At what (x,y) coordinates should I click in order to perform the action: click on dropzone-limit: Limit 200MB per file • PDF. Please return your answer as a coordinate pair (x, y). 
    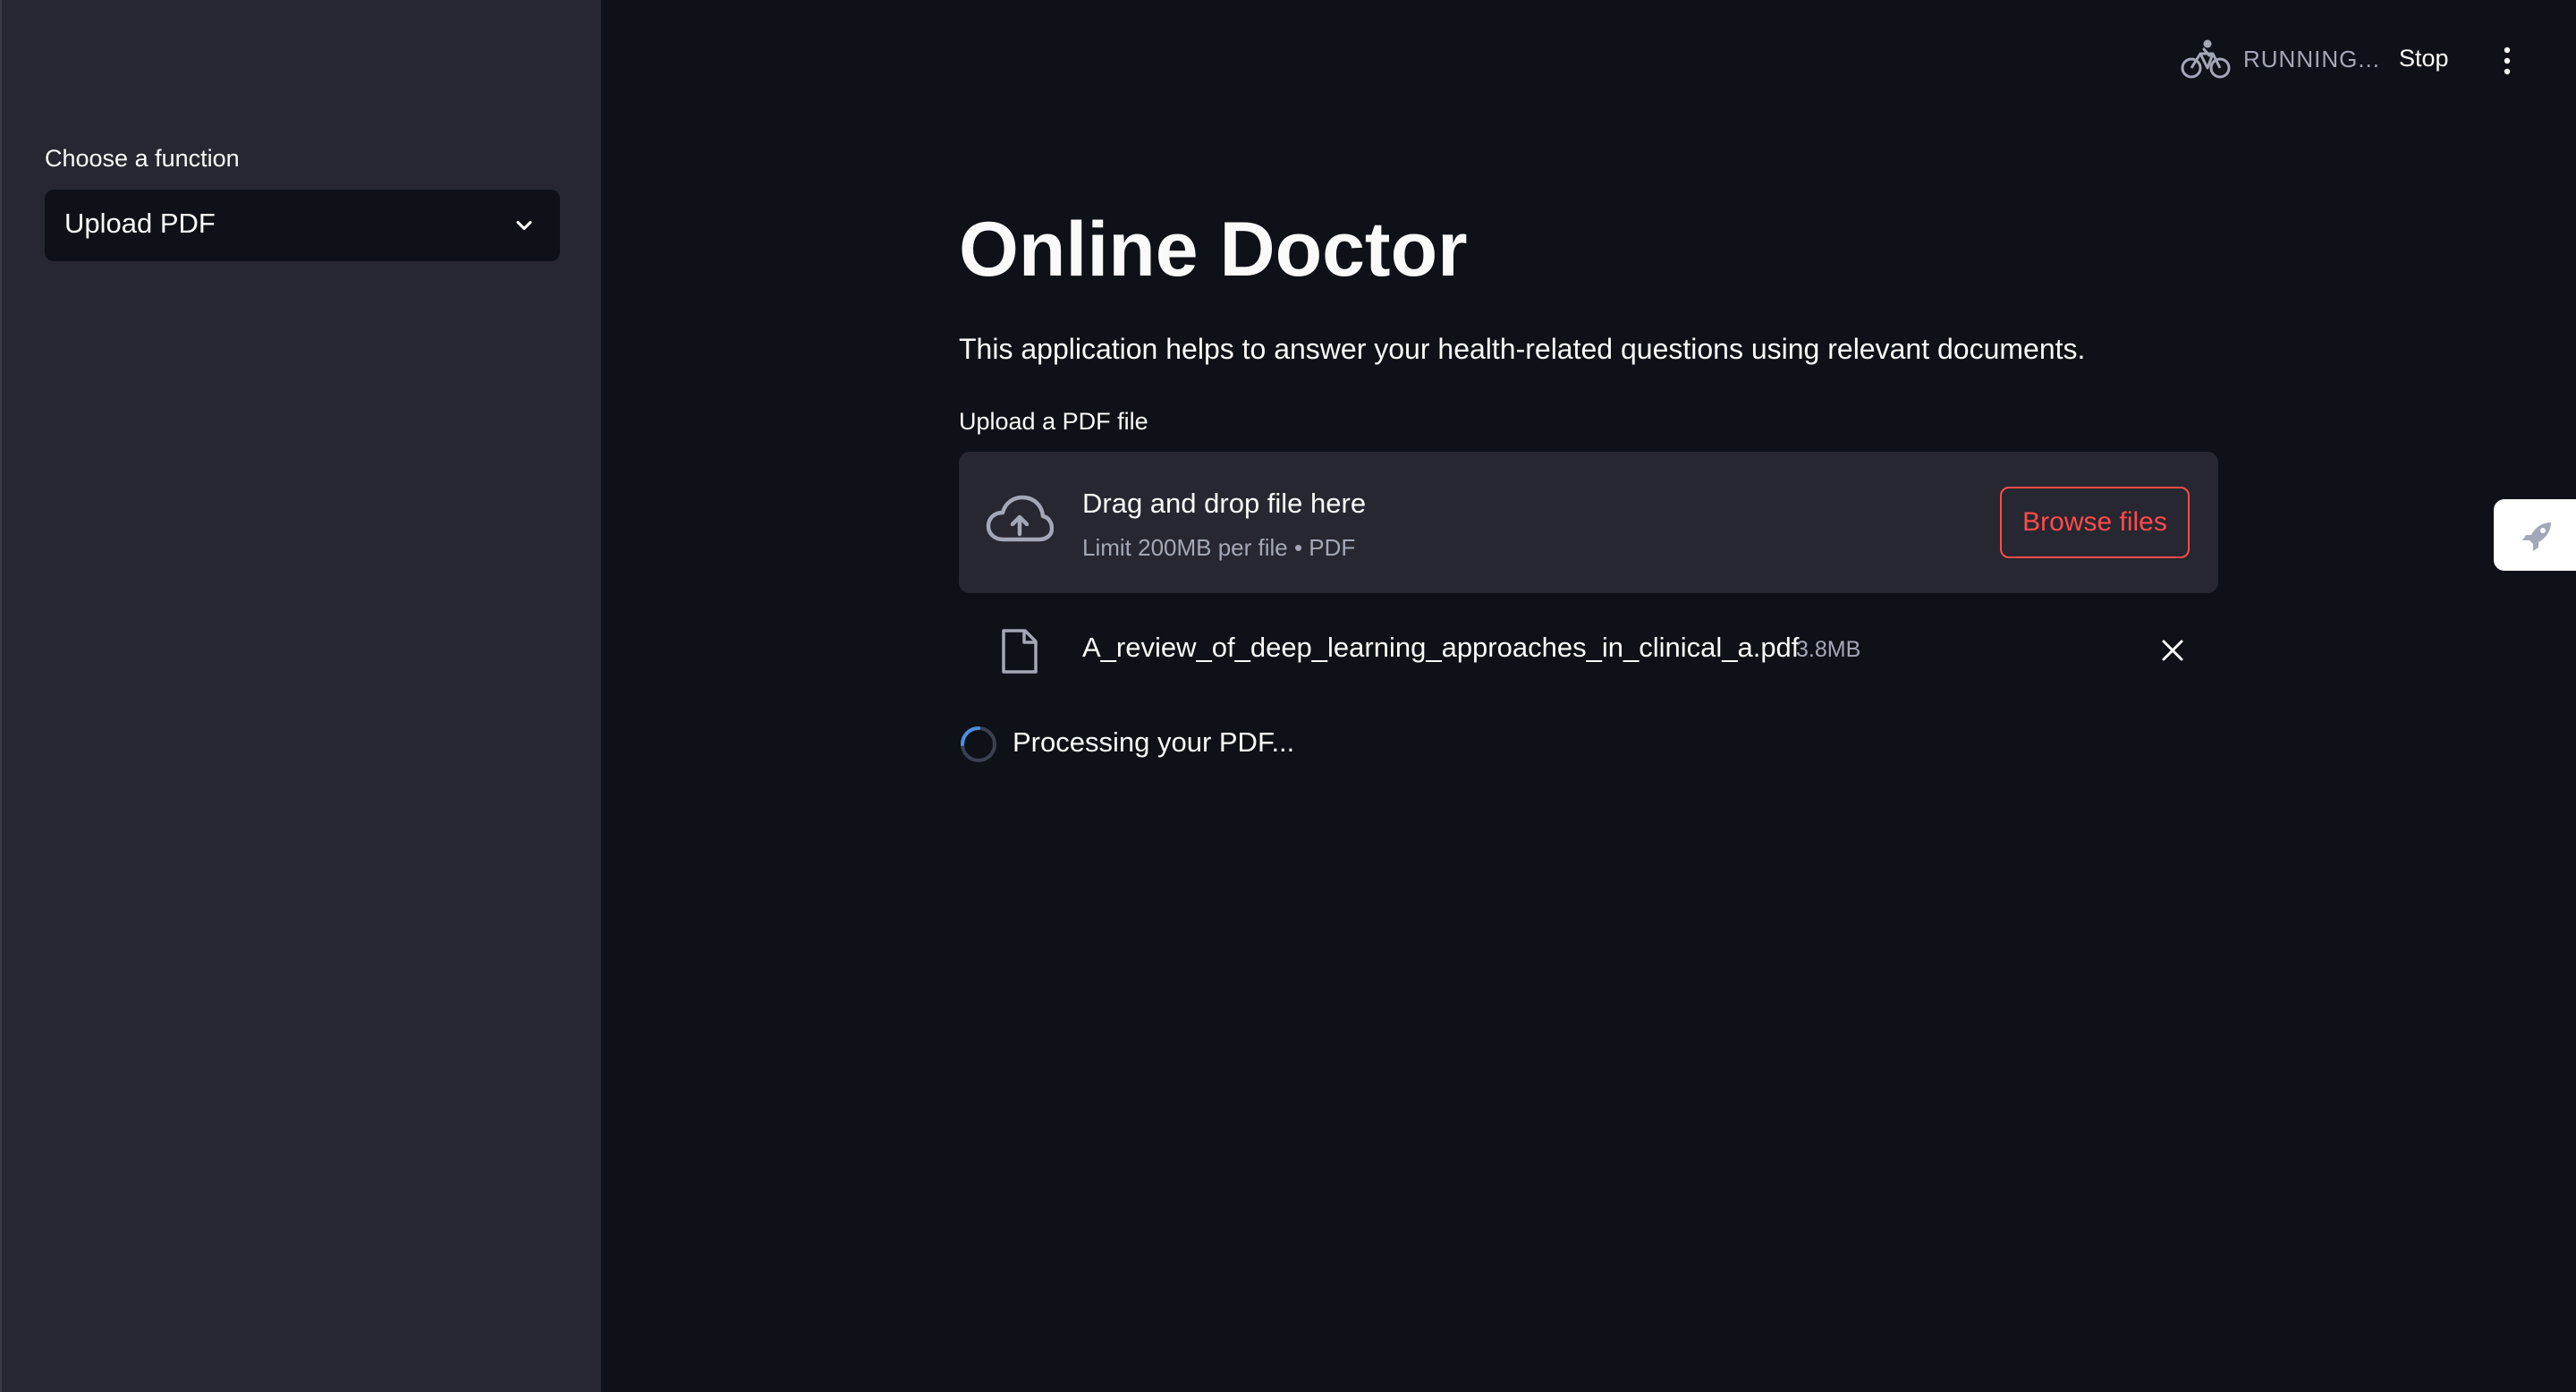
    Looking at the image, I should click on (1219, 547).